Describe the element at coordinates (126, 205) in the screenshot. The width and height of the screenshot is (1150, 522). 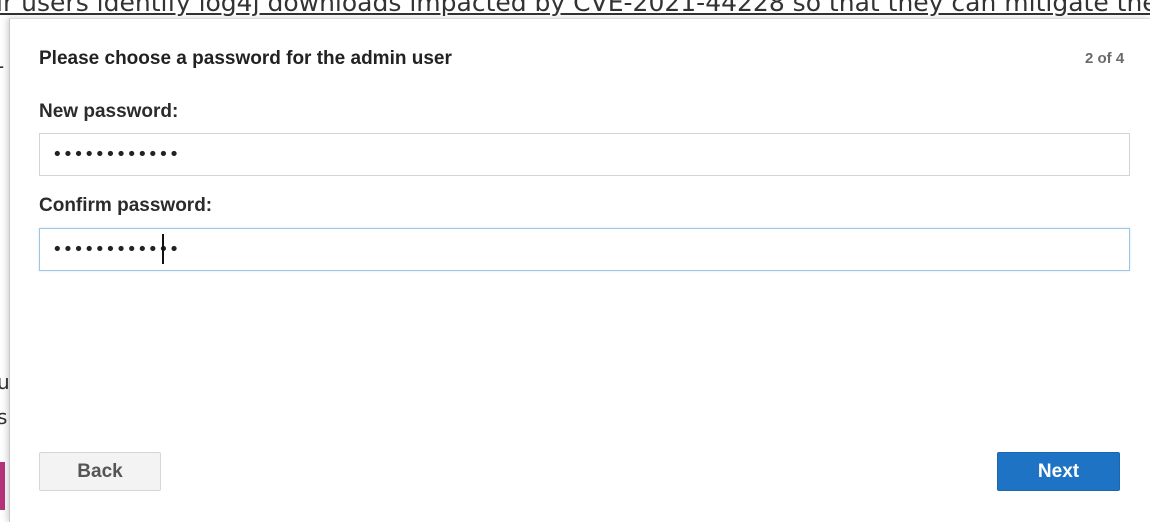
I see `confirm-password-label: Confirm password:` at that location.